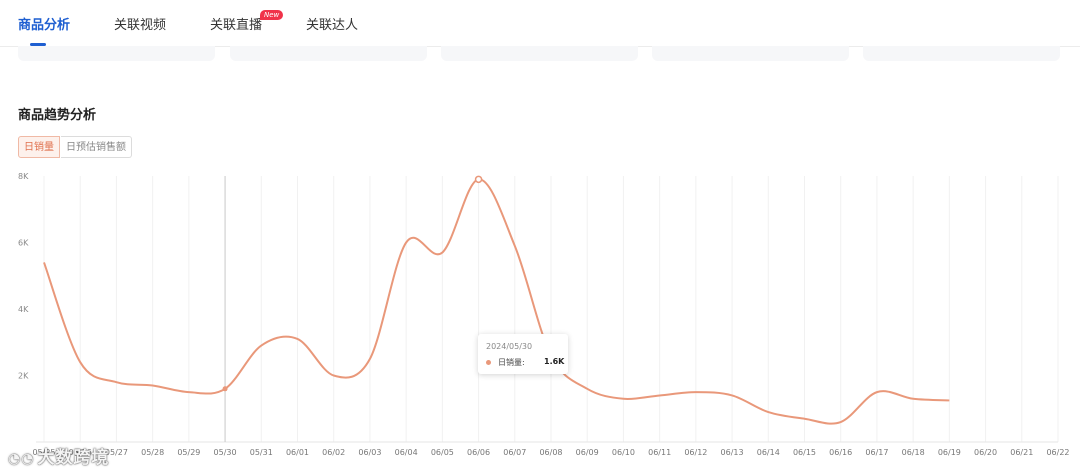 The image size is (1080, 475). I want to click on tab-related-videos: 关联视频, so click(140, 23).